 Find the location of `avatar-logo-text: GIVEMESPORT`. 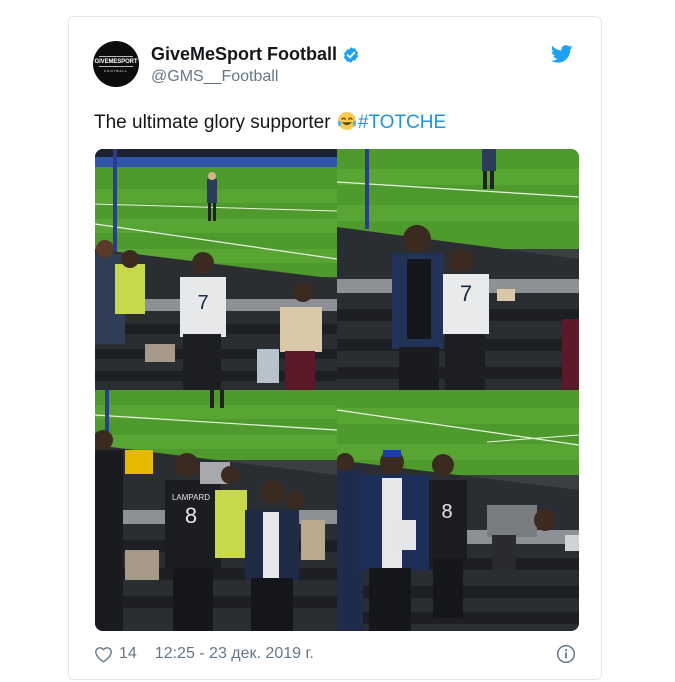

avatar-logo-text: GIVEMESPORT is located at coordinates (116, 61).